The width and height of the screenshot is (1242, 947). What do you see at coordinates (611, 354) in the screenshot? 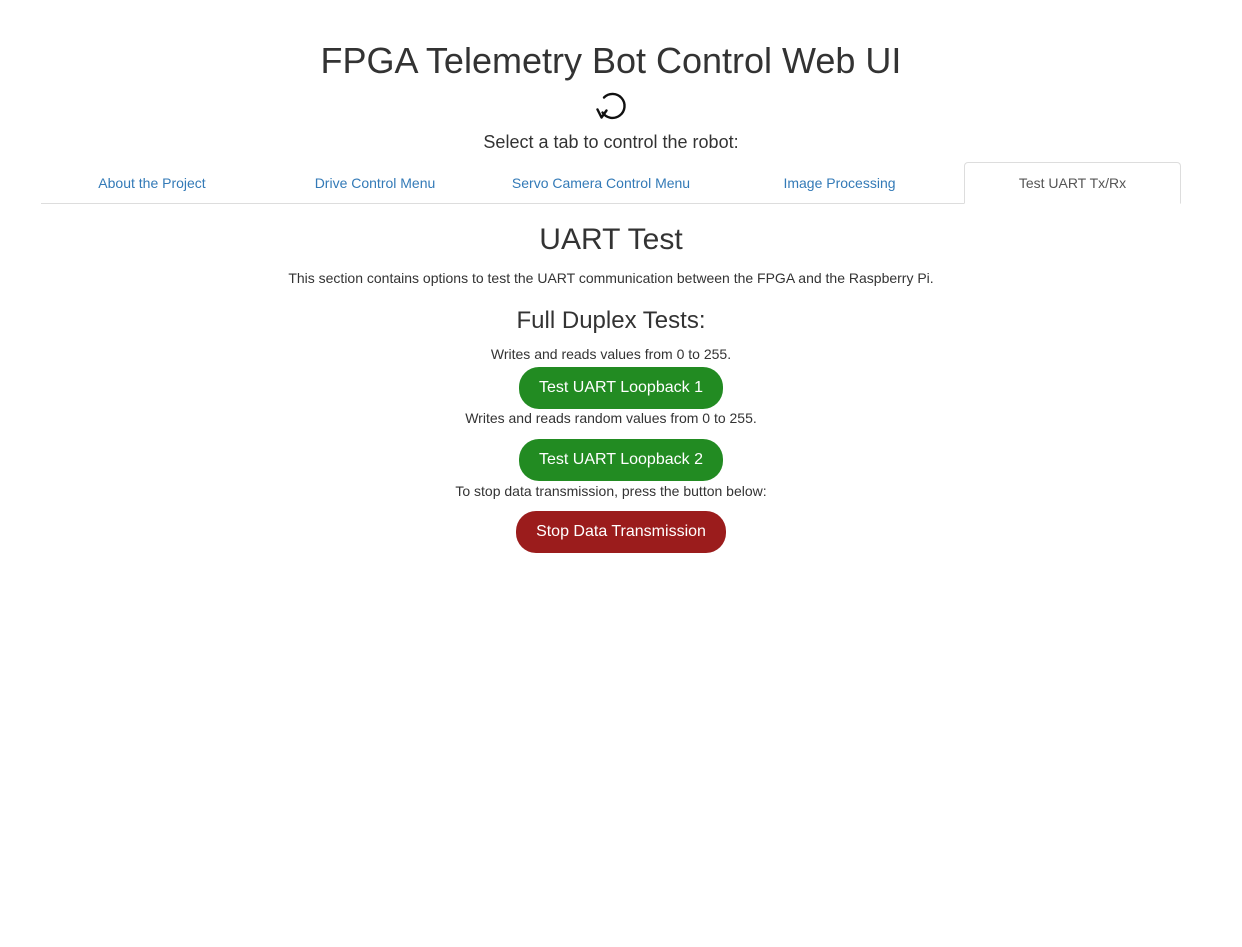
I see `loopback1-note: Writes and reads values from 0 to 255.` at bounding box center [611, 354].